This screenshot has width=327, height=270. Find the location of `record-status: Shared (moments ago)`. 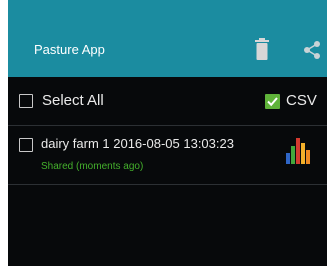

record-status: Shared (moments ago) is located at coordinates (92, 166).